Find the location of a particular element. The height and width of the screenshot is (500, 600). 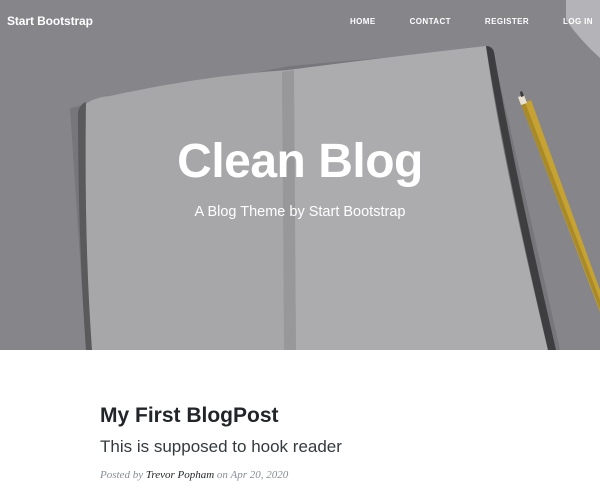

site-title: Clean Blog is located at coordinates (300, 161).